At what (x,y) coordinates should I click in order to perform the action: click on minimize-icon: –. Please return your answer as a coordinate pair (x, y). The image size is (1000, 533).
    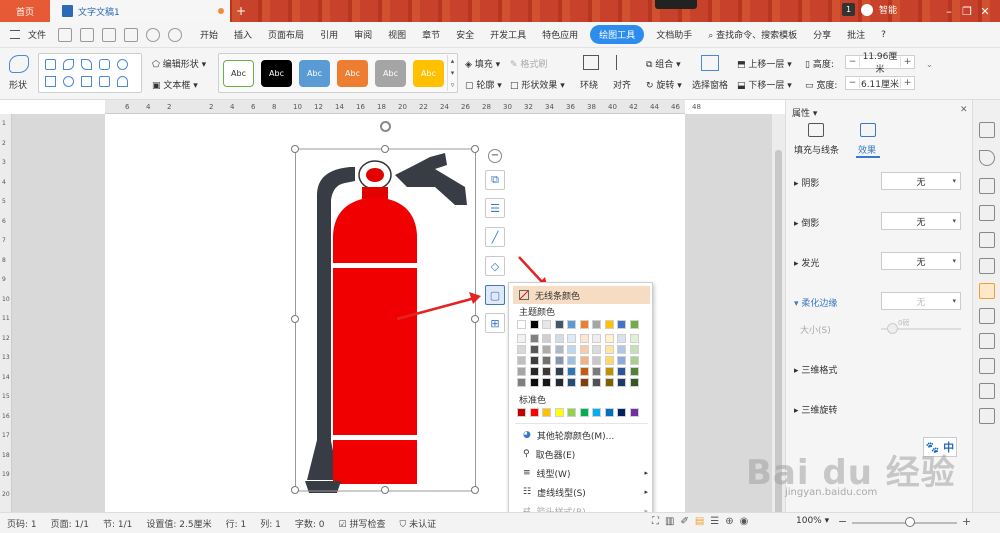
    Looking at the image, I should click on (949, 11).